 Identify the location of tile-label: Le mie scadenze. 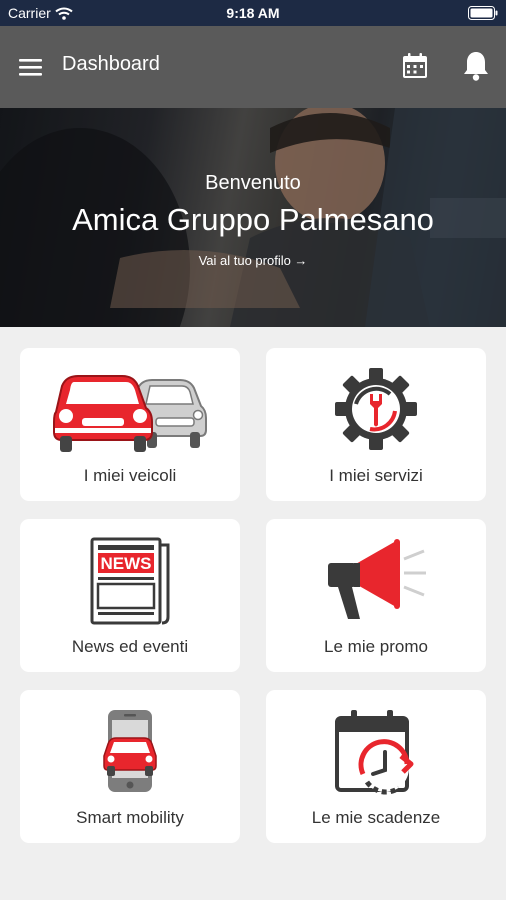
(376, 817).